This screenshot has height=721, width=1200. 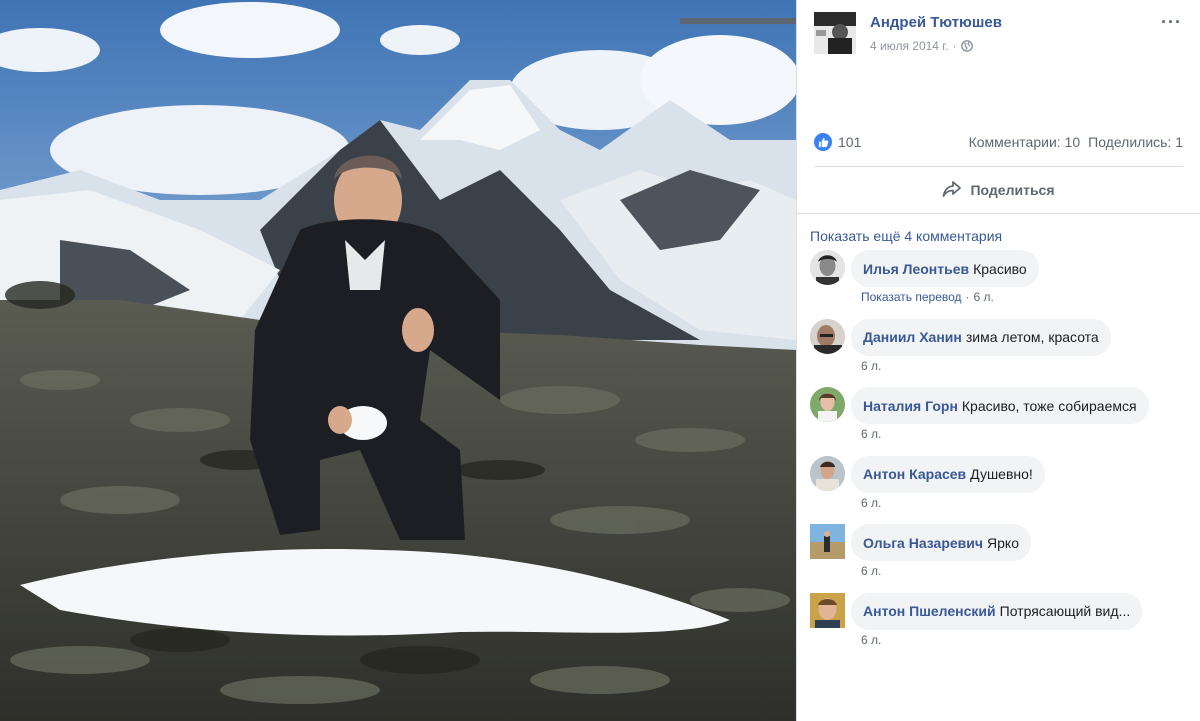 I want to click on comment-item: Антон Пшеленский Потрясающий вид... 6 л., so click(x=1001, y=627).